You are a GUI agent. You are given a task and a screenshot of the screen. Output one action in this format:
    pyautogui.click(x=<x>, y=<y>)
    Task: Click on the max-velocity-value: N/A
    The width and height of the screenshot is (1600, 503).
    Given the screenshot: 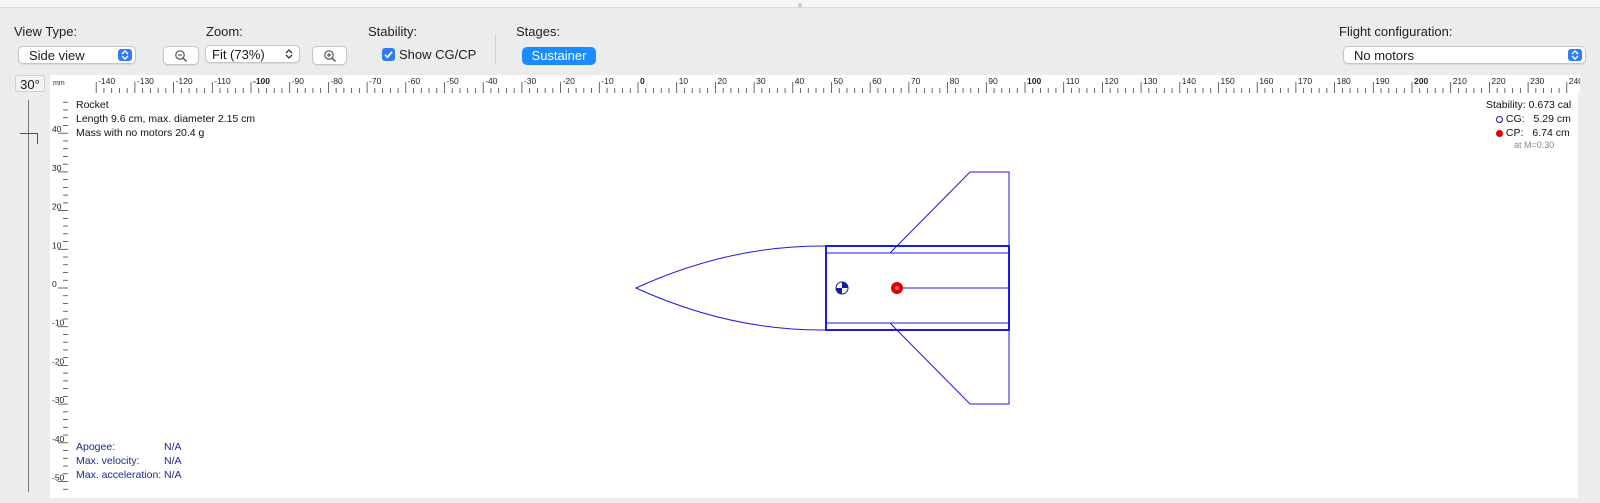 What is the action you would take?
    pyautogui.click(x=173, y=461)
    